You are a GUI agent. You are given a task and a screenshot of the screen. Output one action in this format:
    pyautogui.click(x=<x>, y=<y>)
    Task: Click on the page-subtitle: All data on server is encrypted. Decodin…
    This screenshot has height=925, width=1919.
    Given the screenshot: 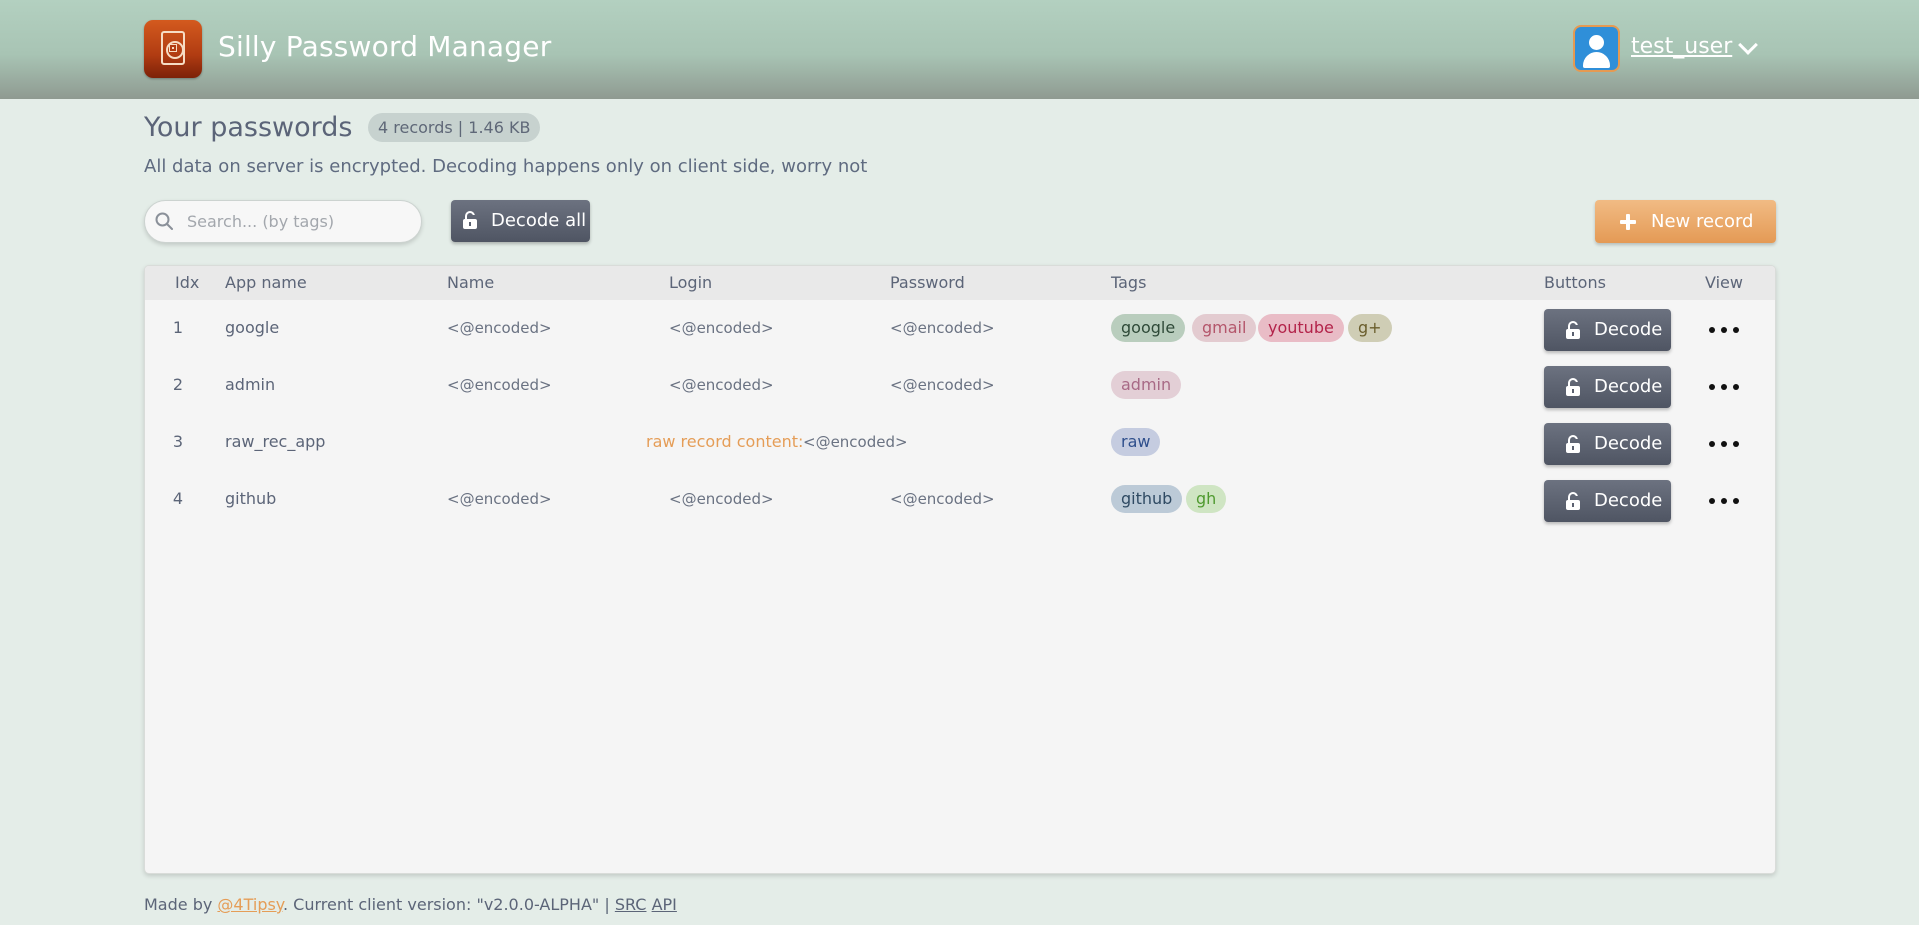 What is the action you would take?
    pyautogui.click(x=506, y=166)
    